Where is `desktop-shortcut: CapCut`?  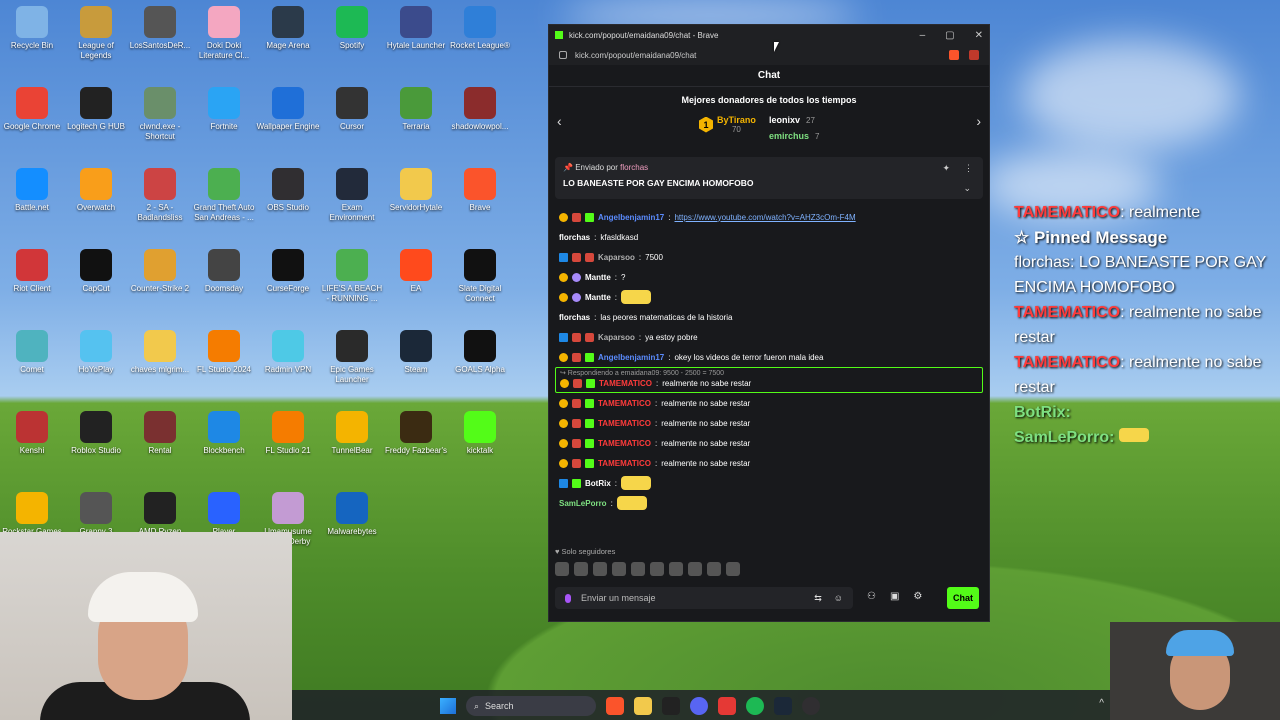 desktop-shortcut: CapCut is located at coordinates (96, 271).